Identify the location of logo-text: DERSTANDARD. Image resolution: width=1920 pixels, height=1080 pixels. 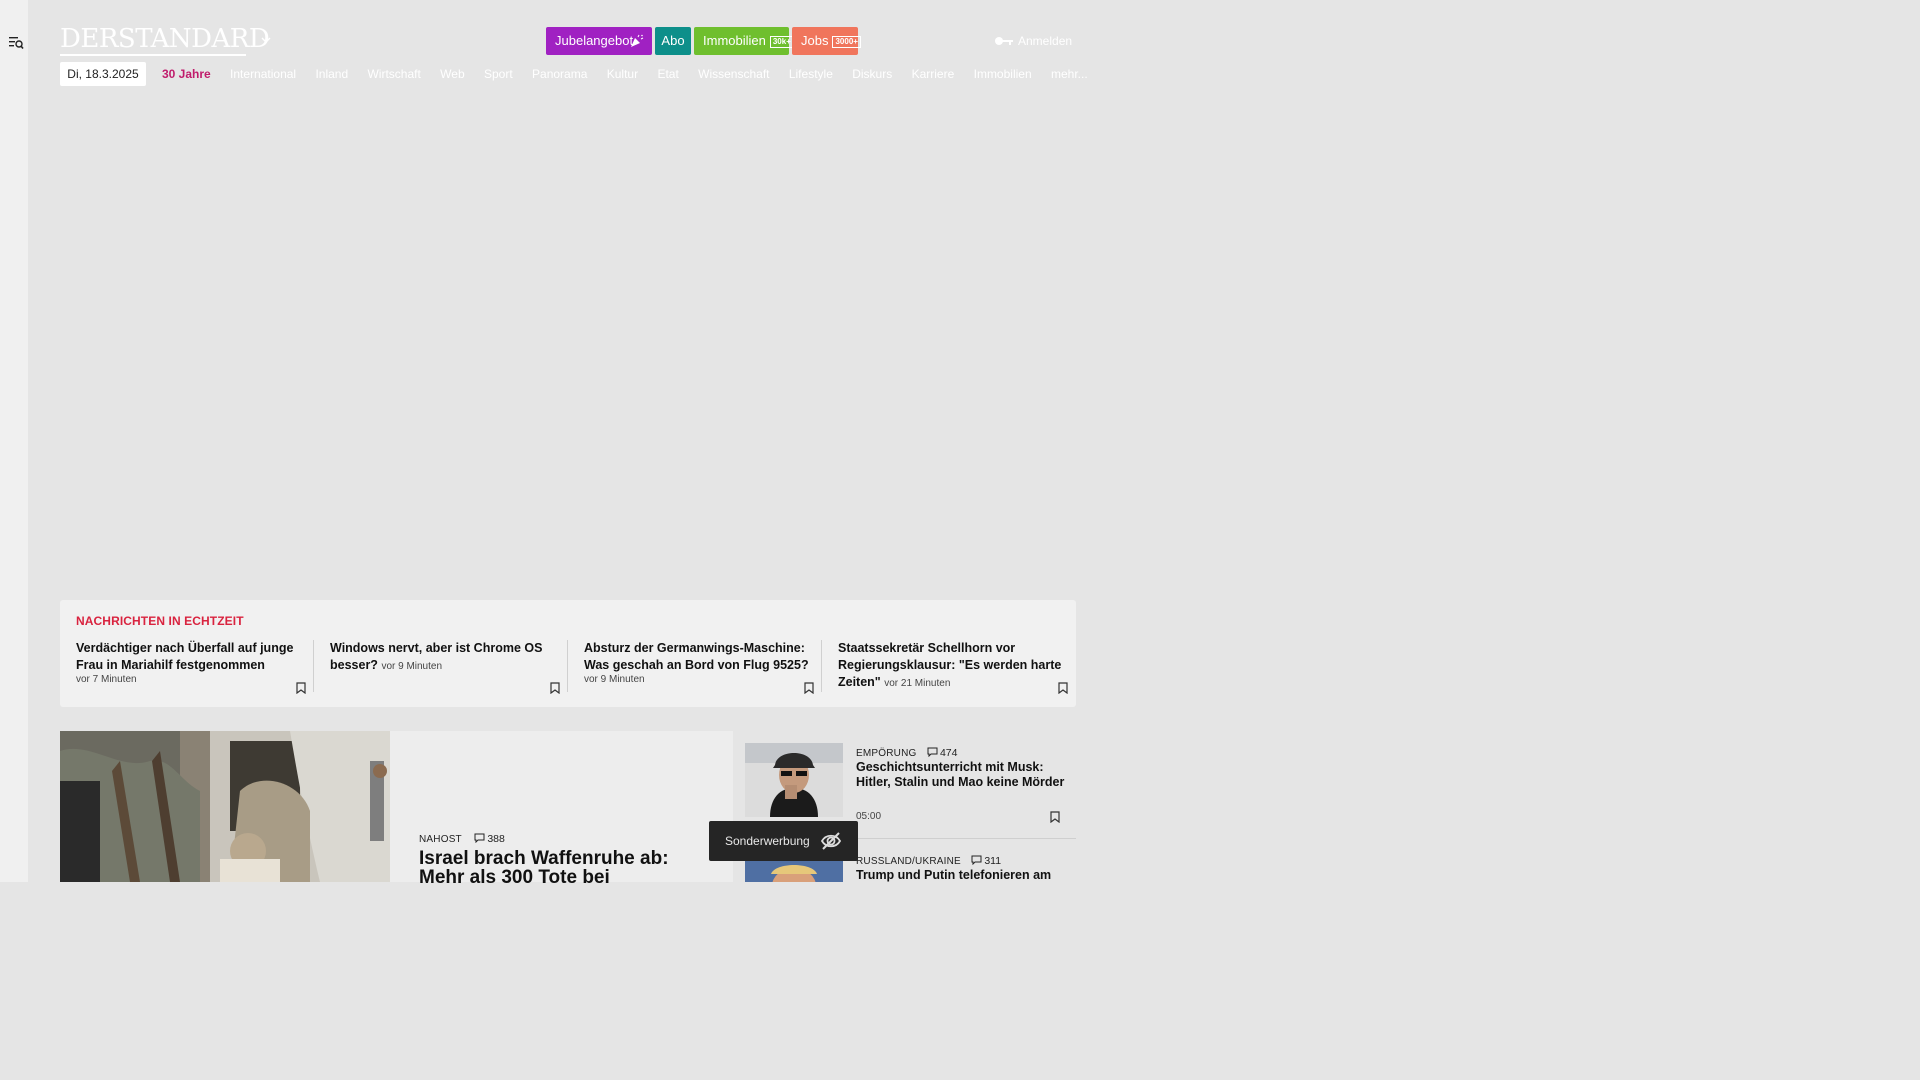
(165, 39).